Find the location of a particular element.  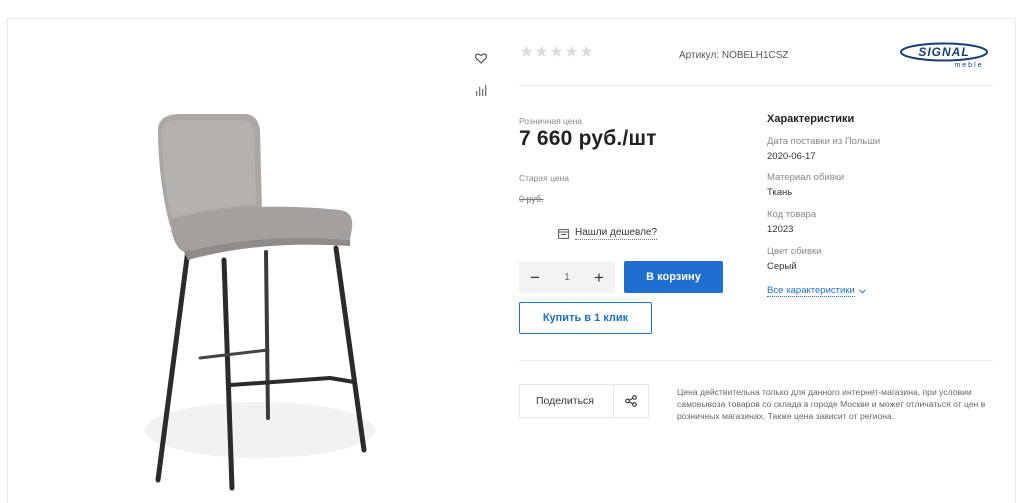

share-button: Поделиться is located at coordinates (584, 401).